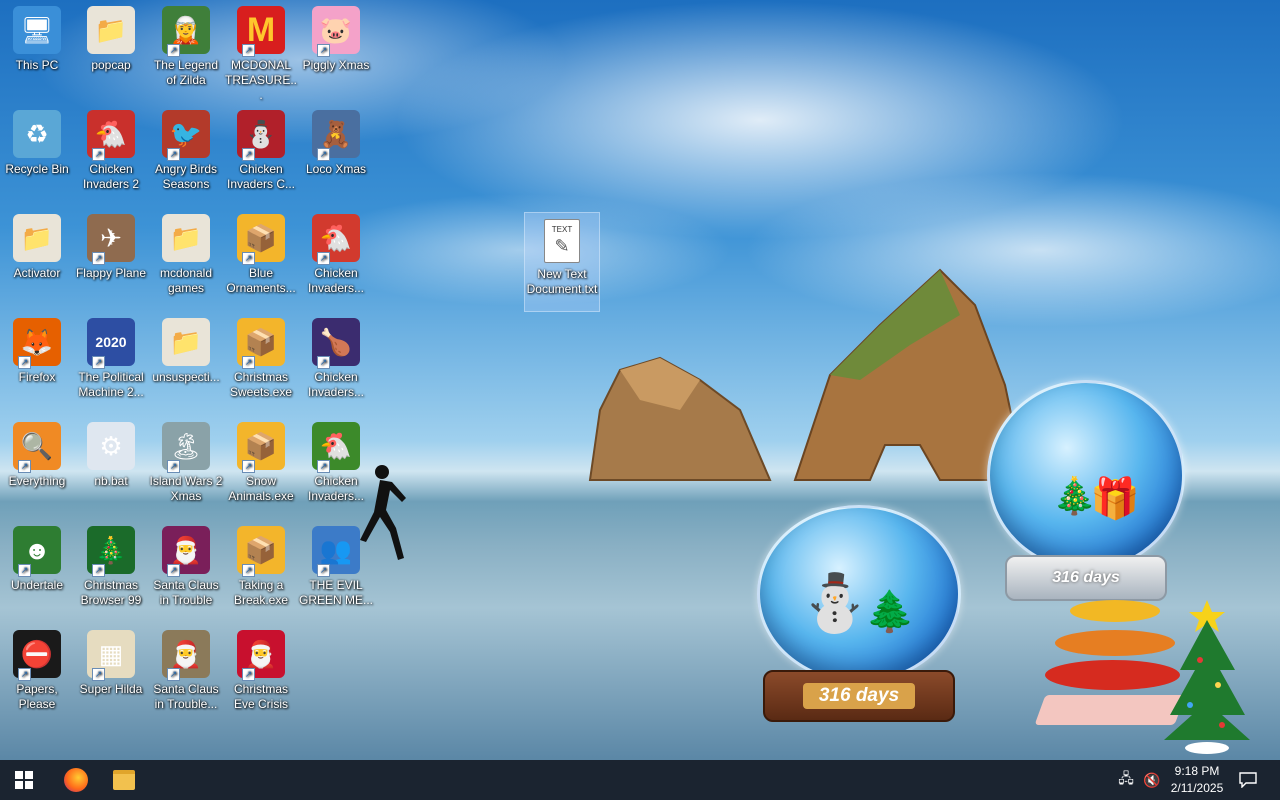 This screenshot has width=1280, height=800. What do you see at coordinates (37, 134) in the screenshot?
I see `recycle-bin-icon: ♻` at bounding box center [37, 134].